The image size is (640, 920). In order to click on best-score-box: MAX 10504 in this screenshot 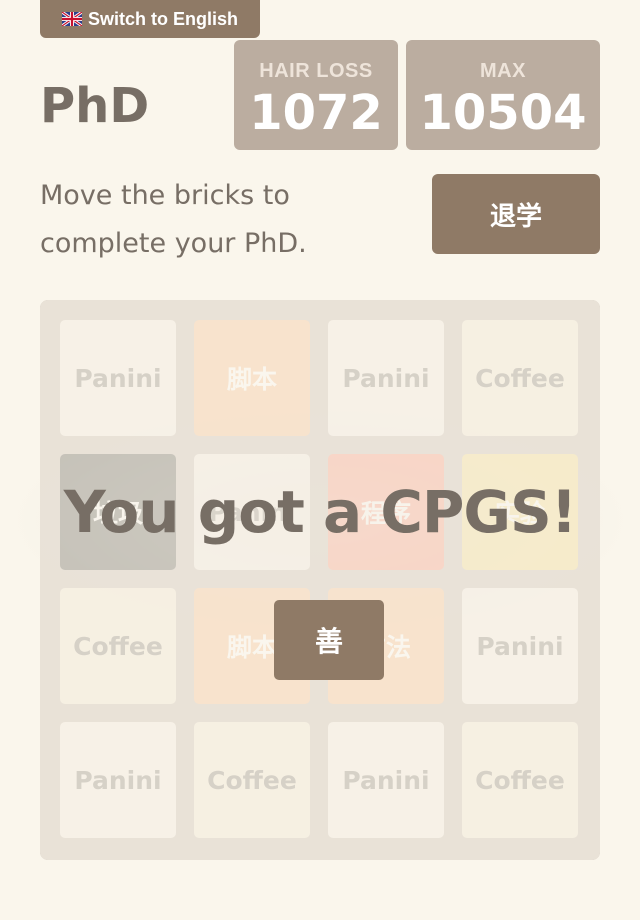, I will do `click(503, 95)`.